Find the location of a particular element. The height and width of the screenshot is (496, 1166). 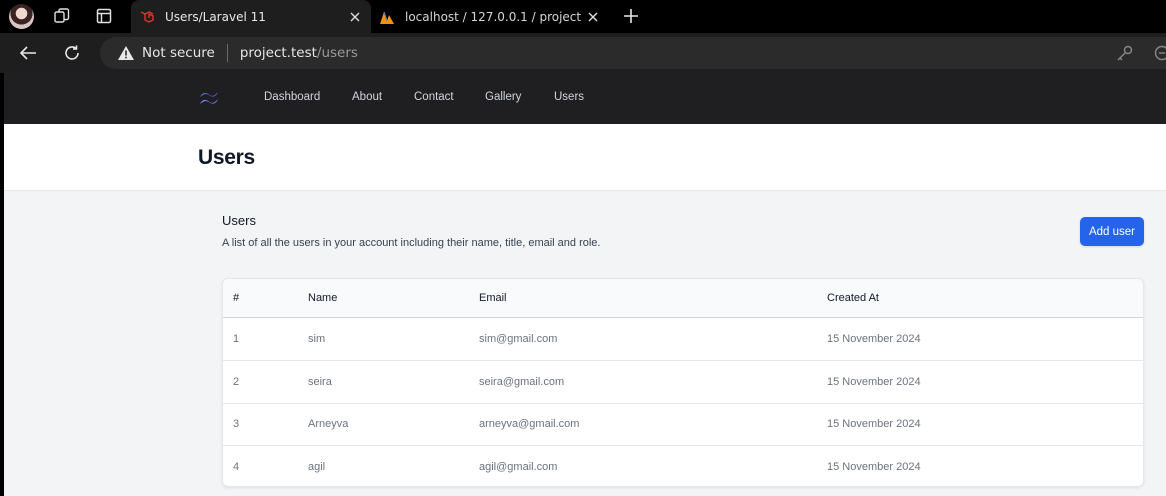

tab-phpmyadmin: localhost / 127.0.0.1 / project / users is located at coordinates (490, 16).